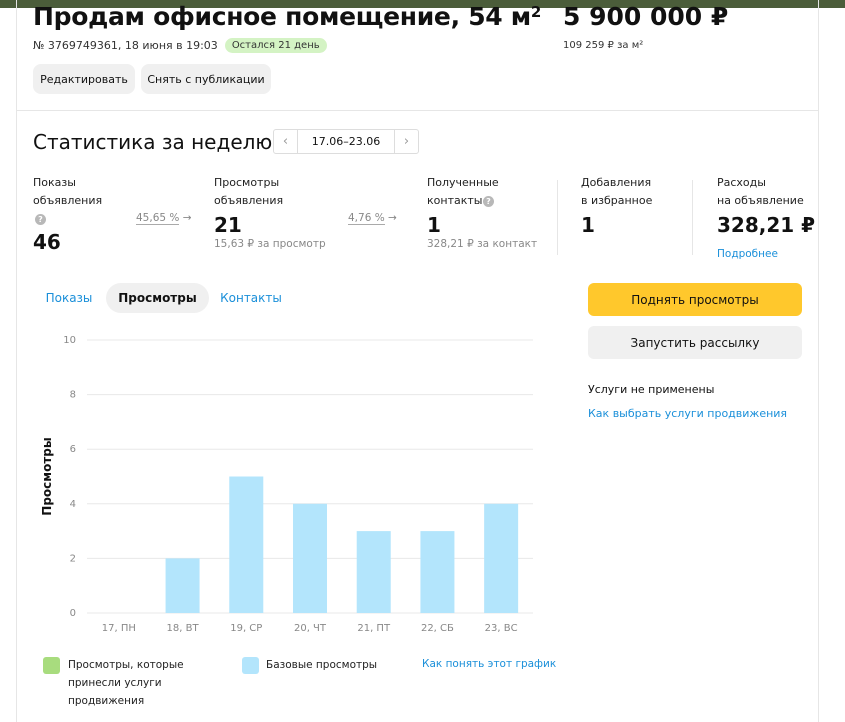 Image resolution: width=845 pixels, height=722 pixels. I want to click on contacts-value: 1, so click(434, 225).